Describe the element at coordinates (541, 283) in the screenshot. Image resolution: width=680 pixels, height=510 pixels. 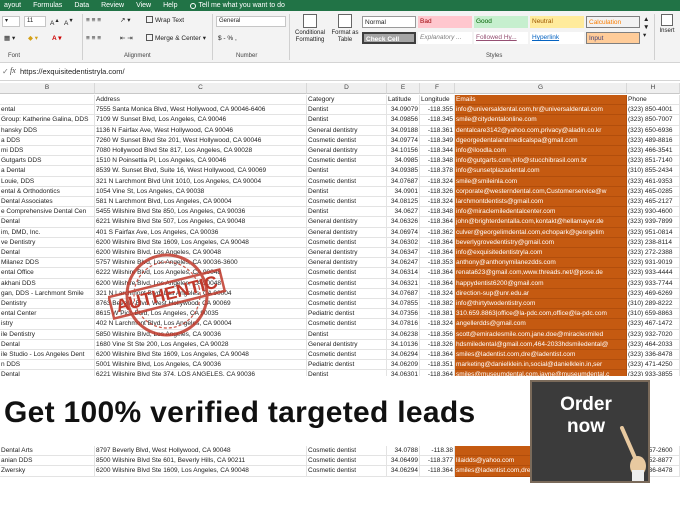
I see `cell-emails: happydentist6200@gmail.com` at that location.